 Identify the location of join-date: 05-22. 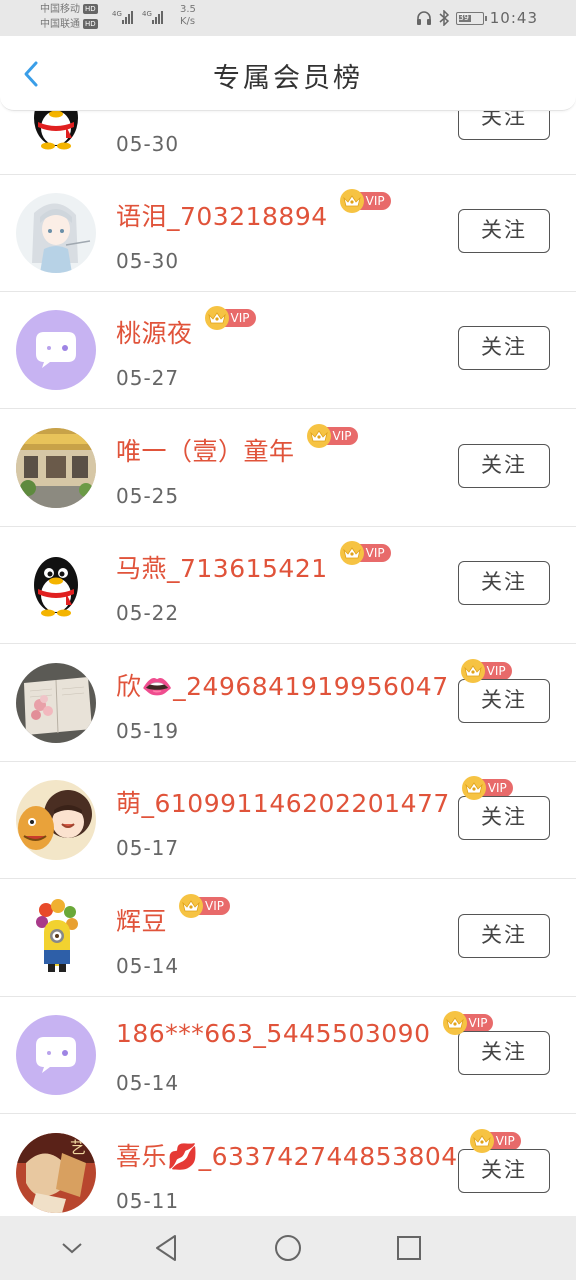
(148, 613).